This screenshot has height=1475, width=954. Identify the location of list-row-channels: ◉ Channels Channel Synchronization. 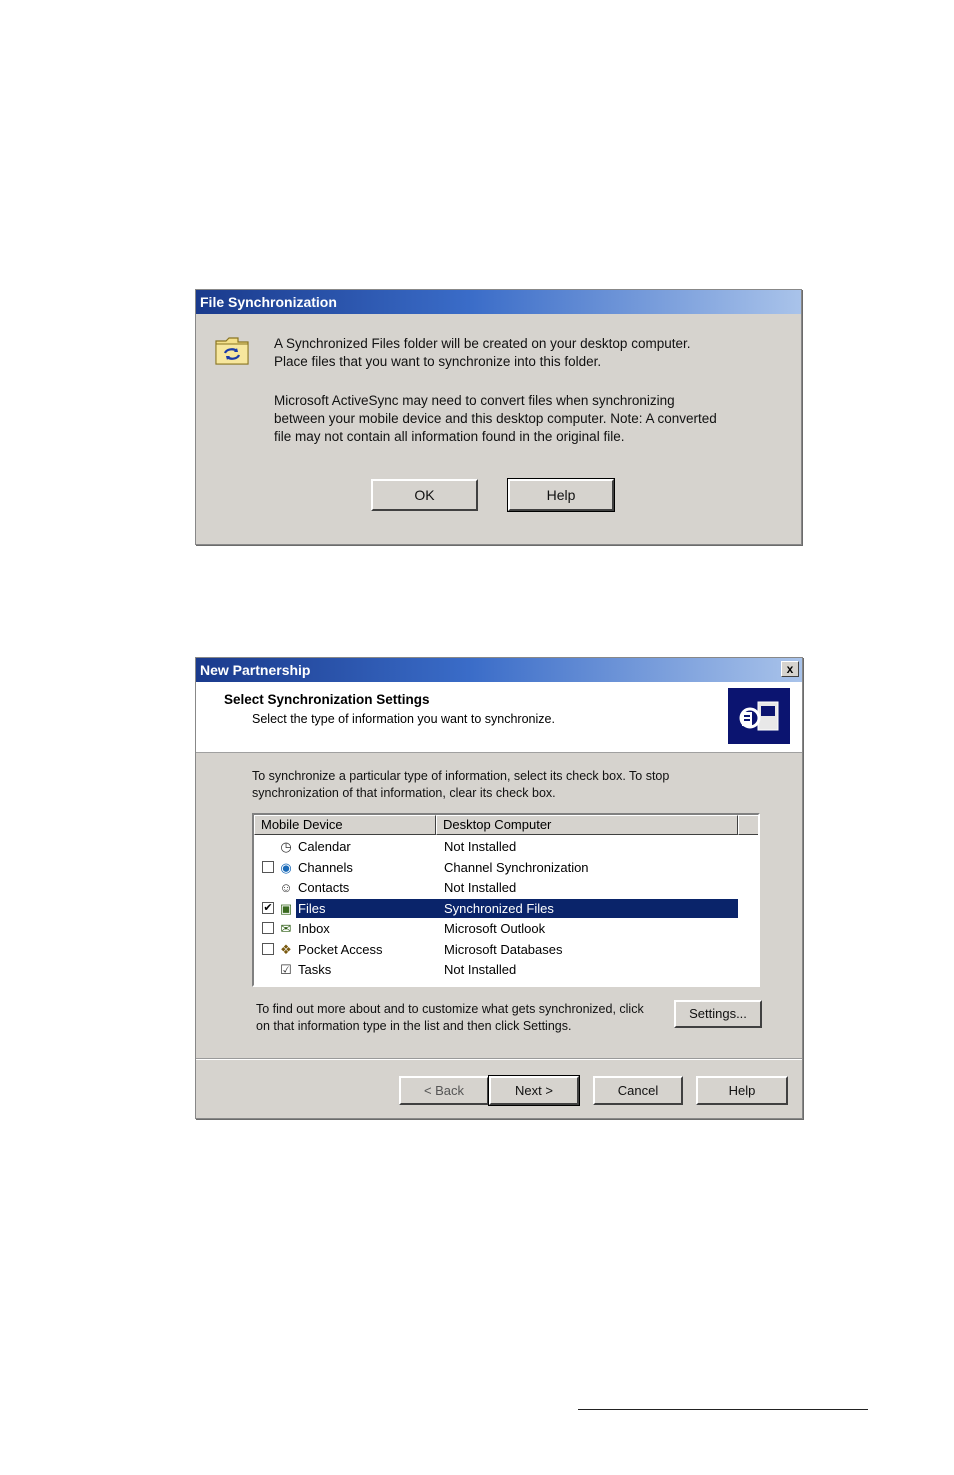
(497, 867).